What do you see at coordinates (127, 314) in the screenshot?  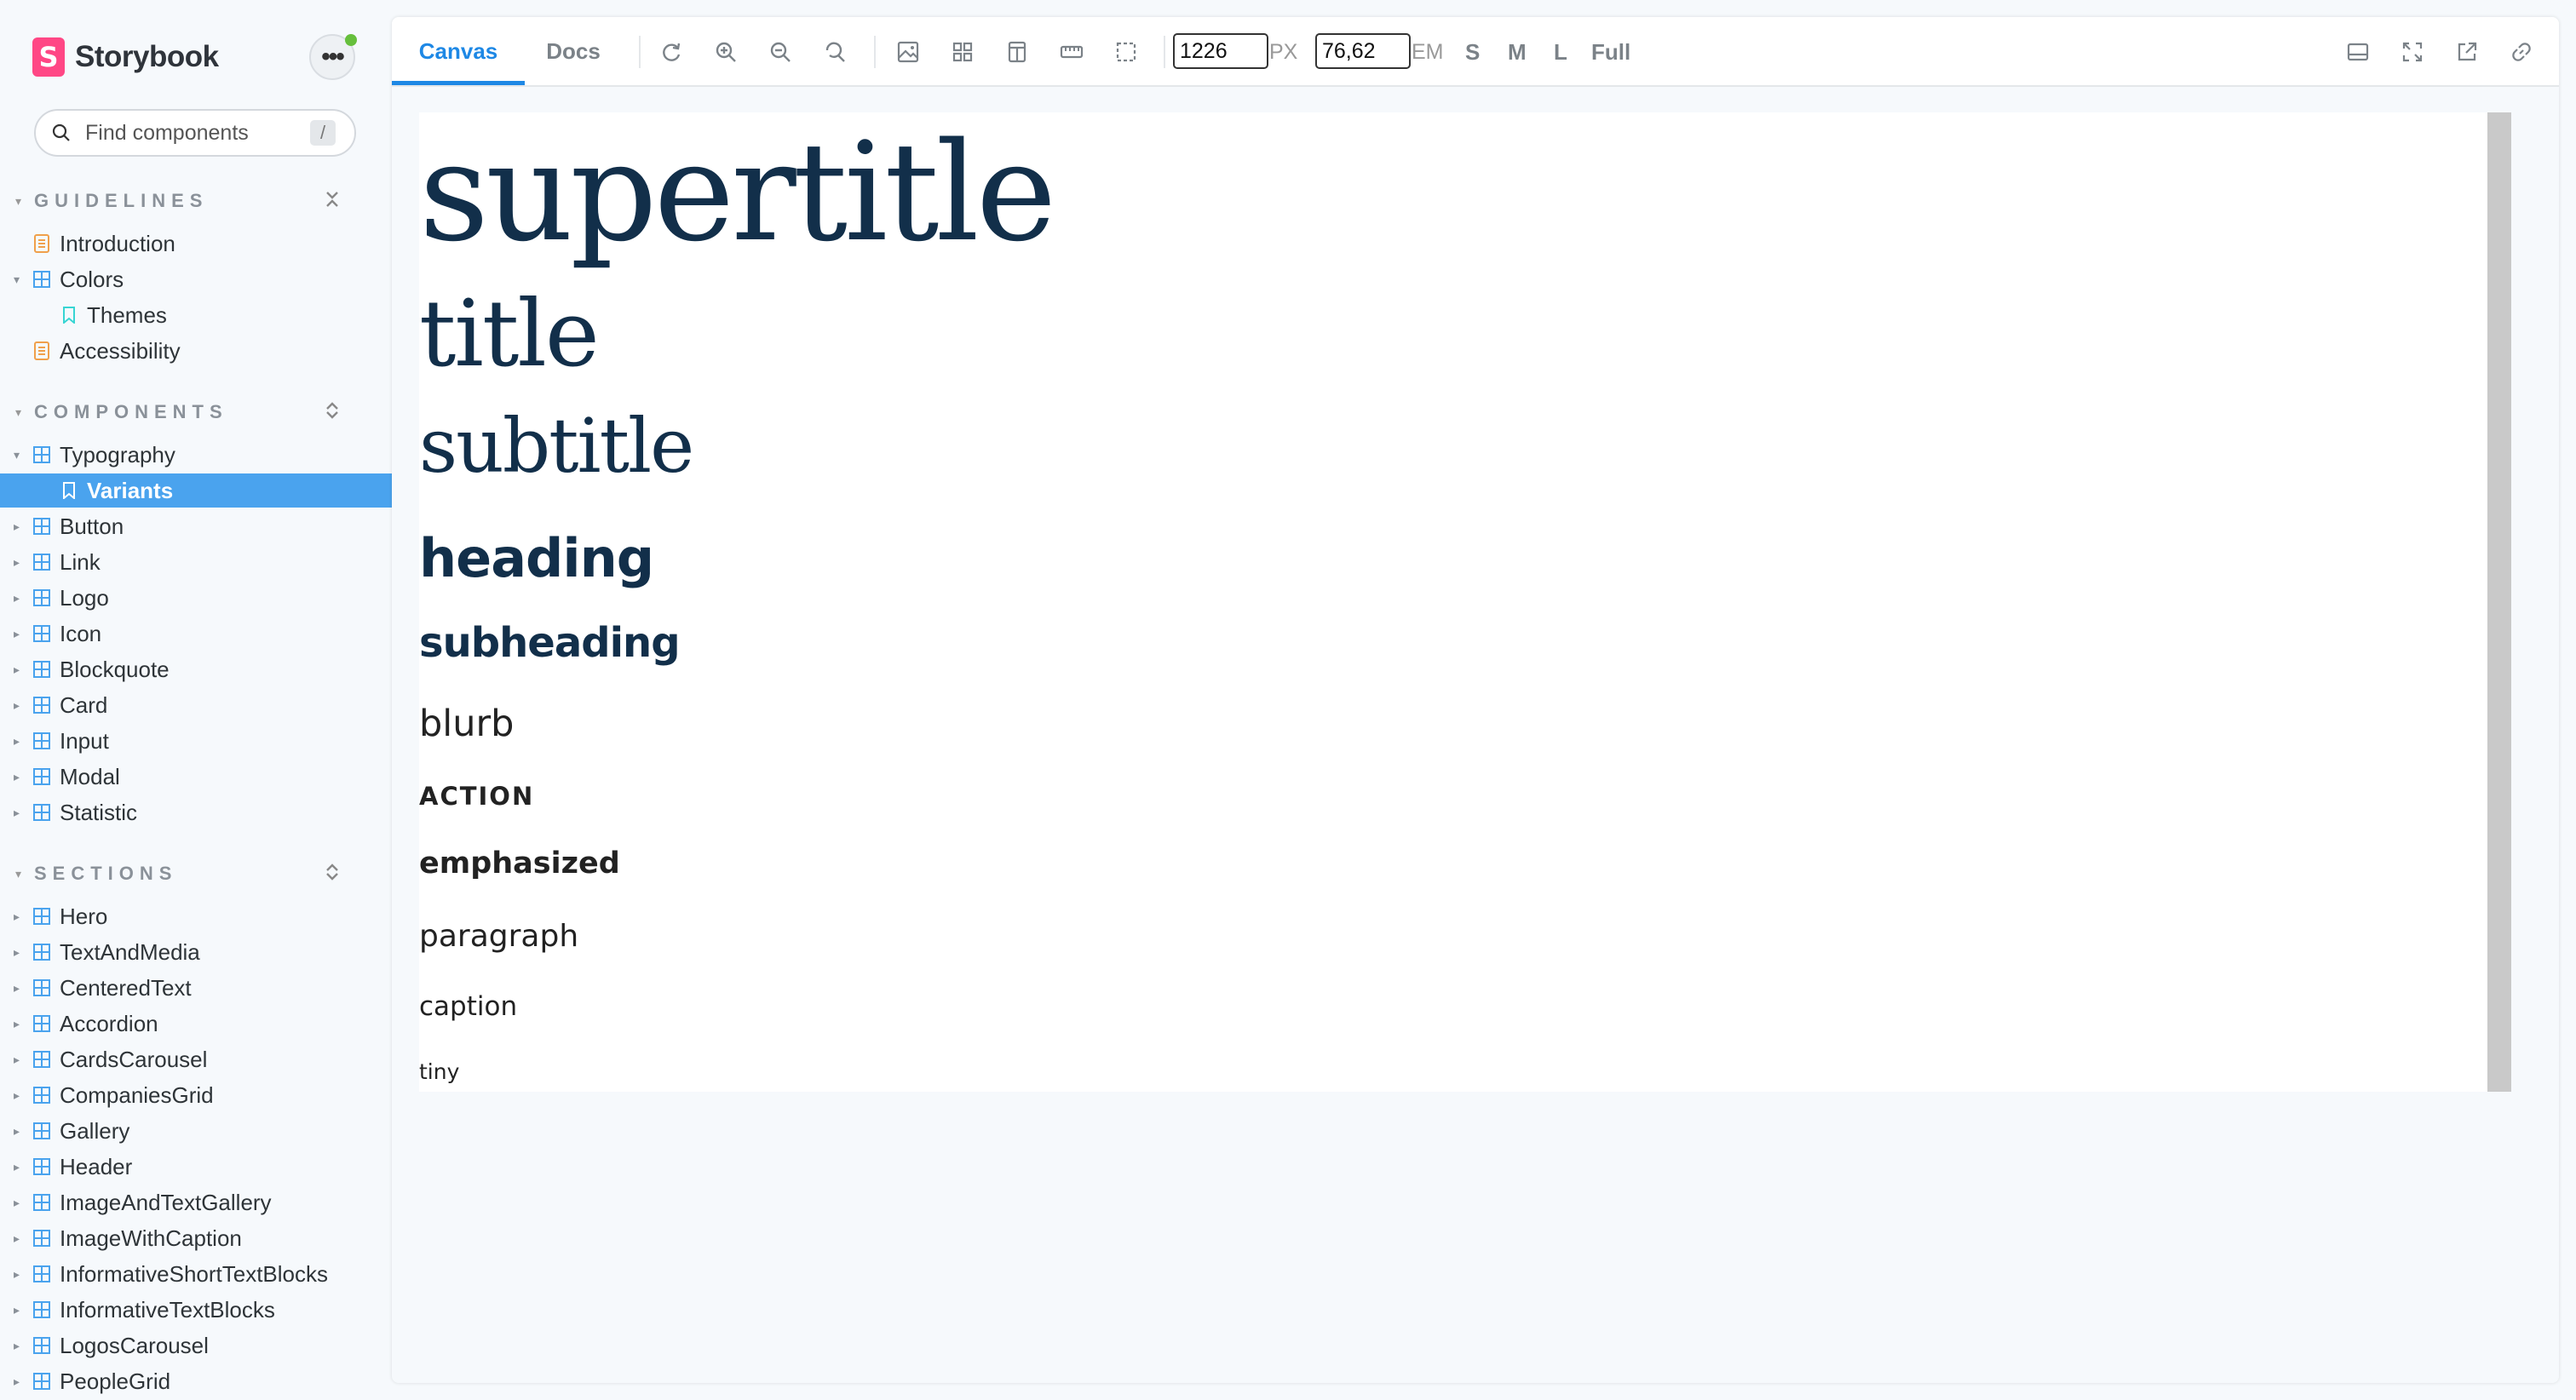 I see `sidebar-item-label: Themes` at bounding box center [127, 314].